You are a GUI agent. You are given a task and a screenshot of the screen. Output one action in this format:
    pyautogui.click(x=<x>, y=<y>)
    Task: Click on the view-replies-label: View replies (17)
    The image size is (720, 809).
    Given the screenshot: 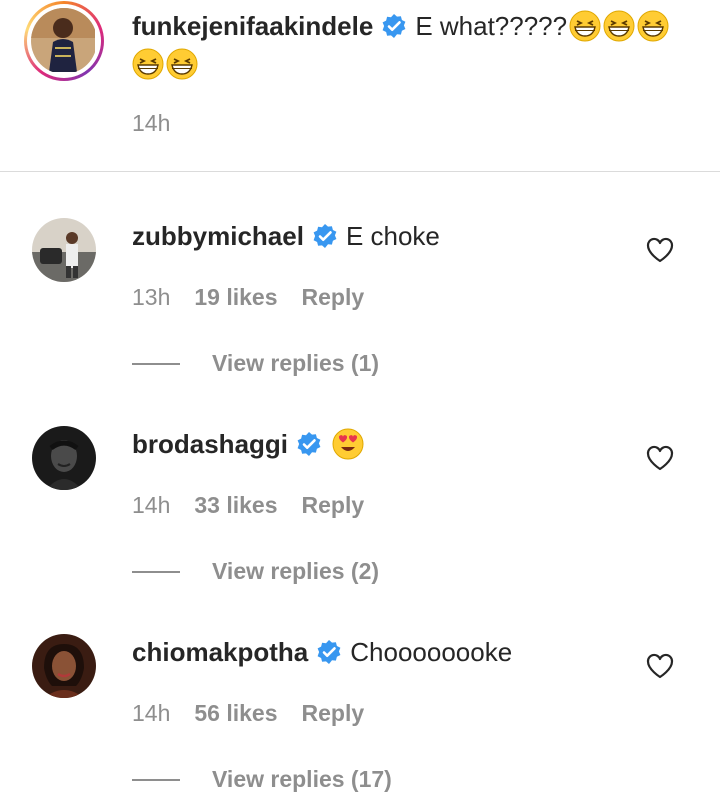 What is the action you would take?
    pyautogui.click(x=302, y=779)
    